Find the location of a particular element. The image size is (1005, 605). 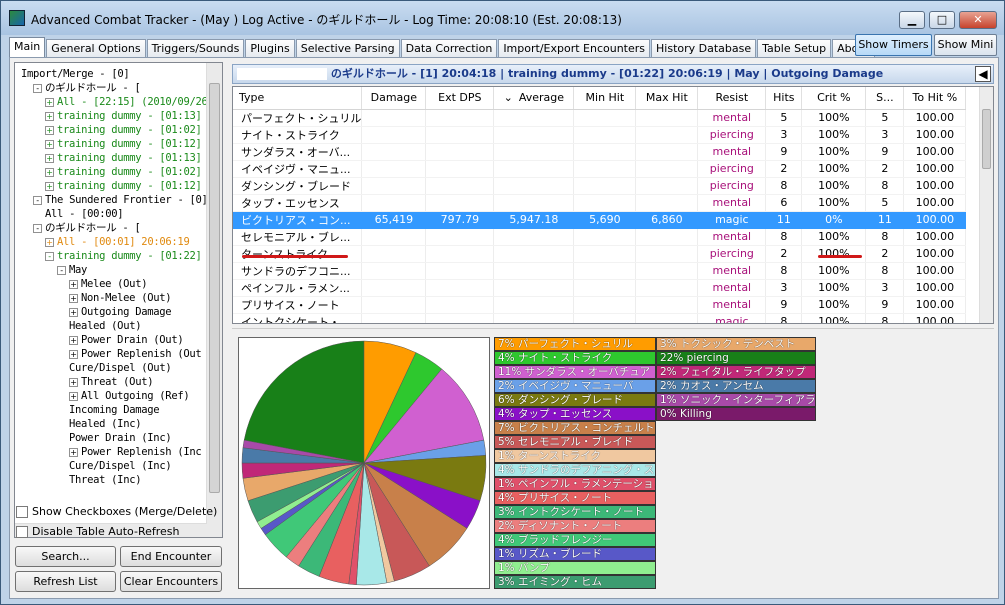

tree-node: All - [00:00] is located at coordinates (84, 214).